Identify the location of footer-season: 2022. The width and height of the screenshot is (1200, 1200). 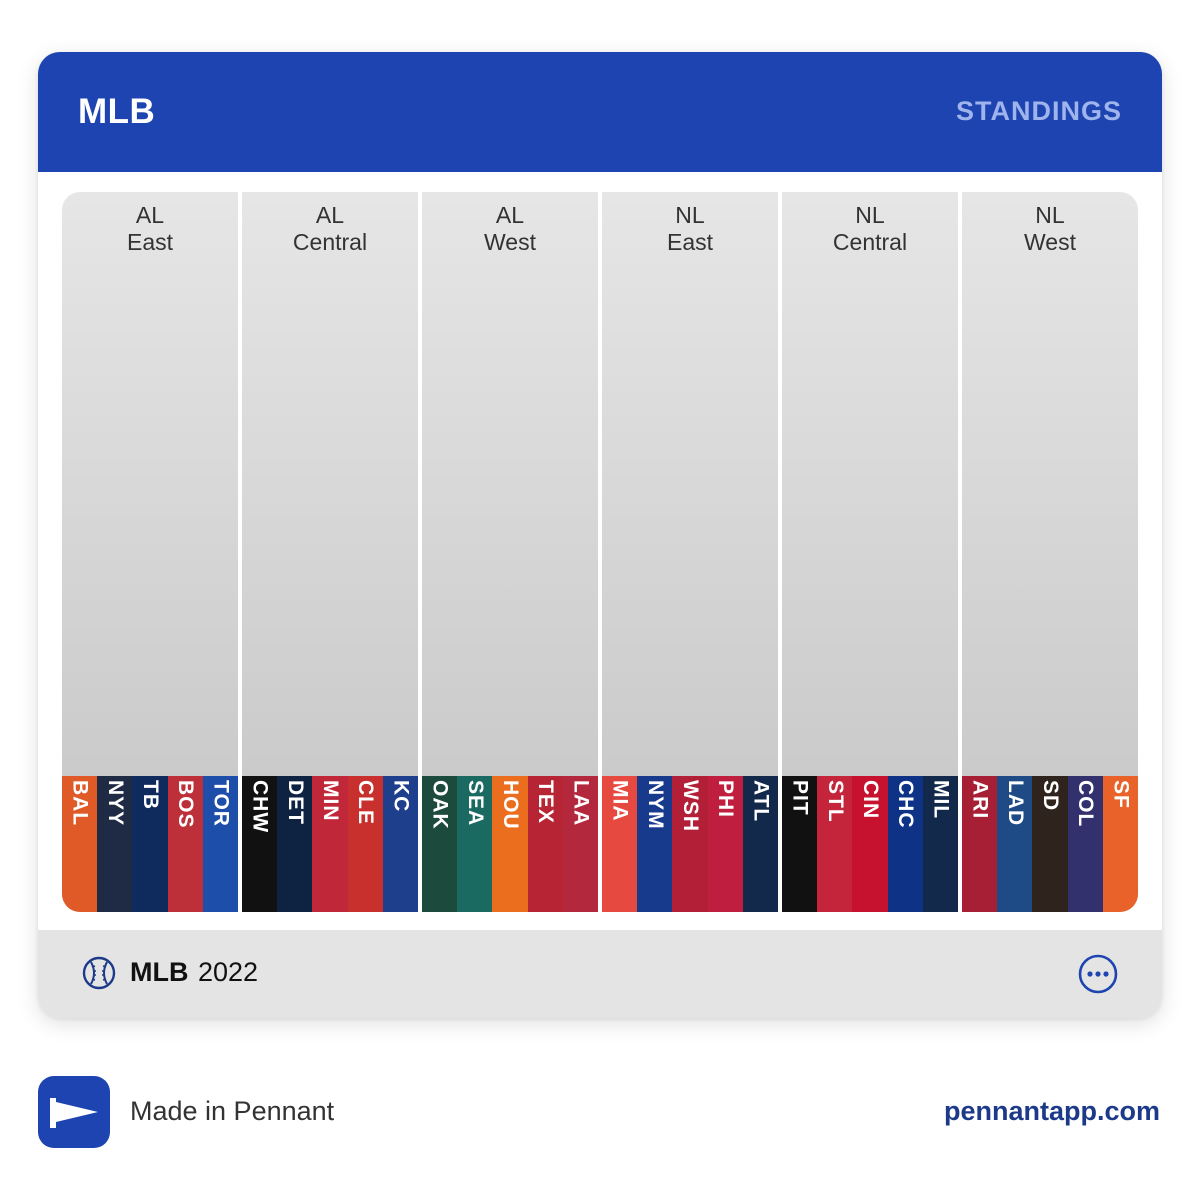
(228, 972).